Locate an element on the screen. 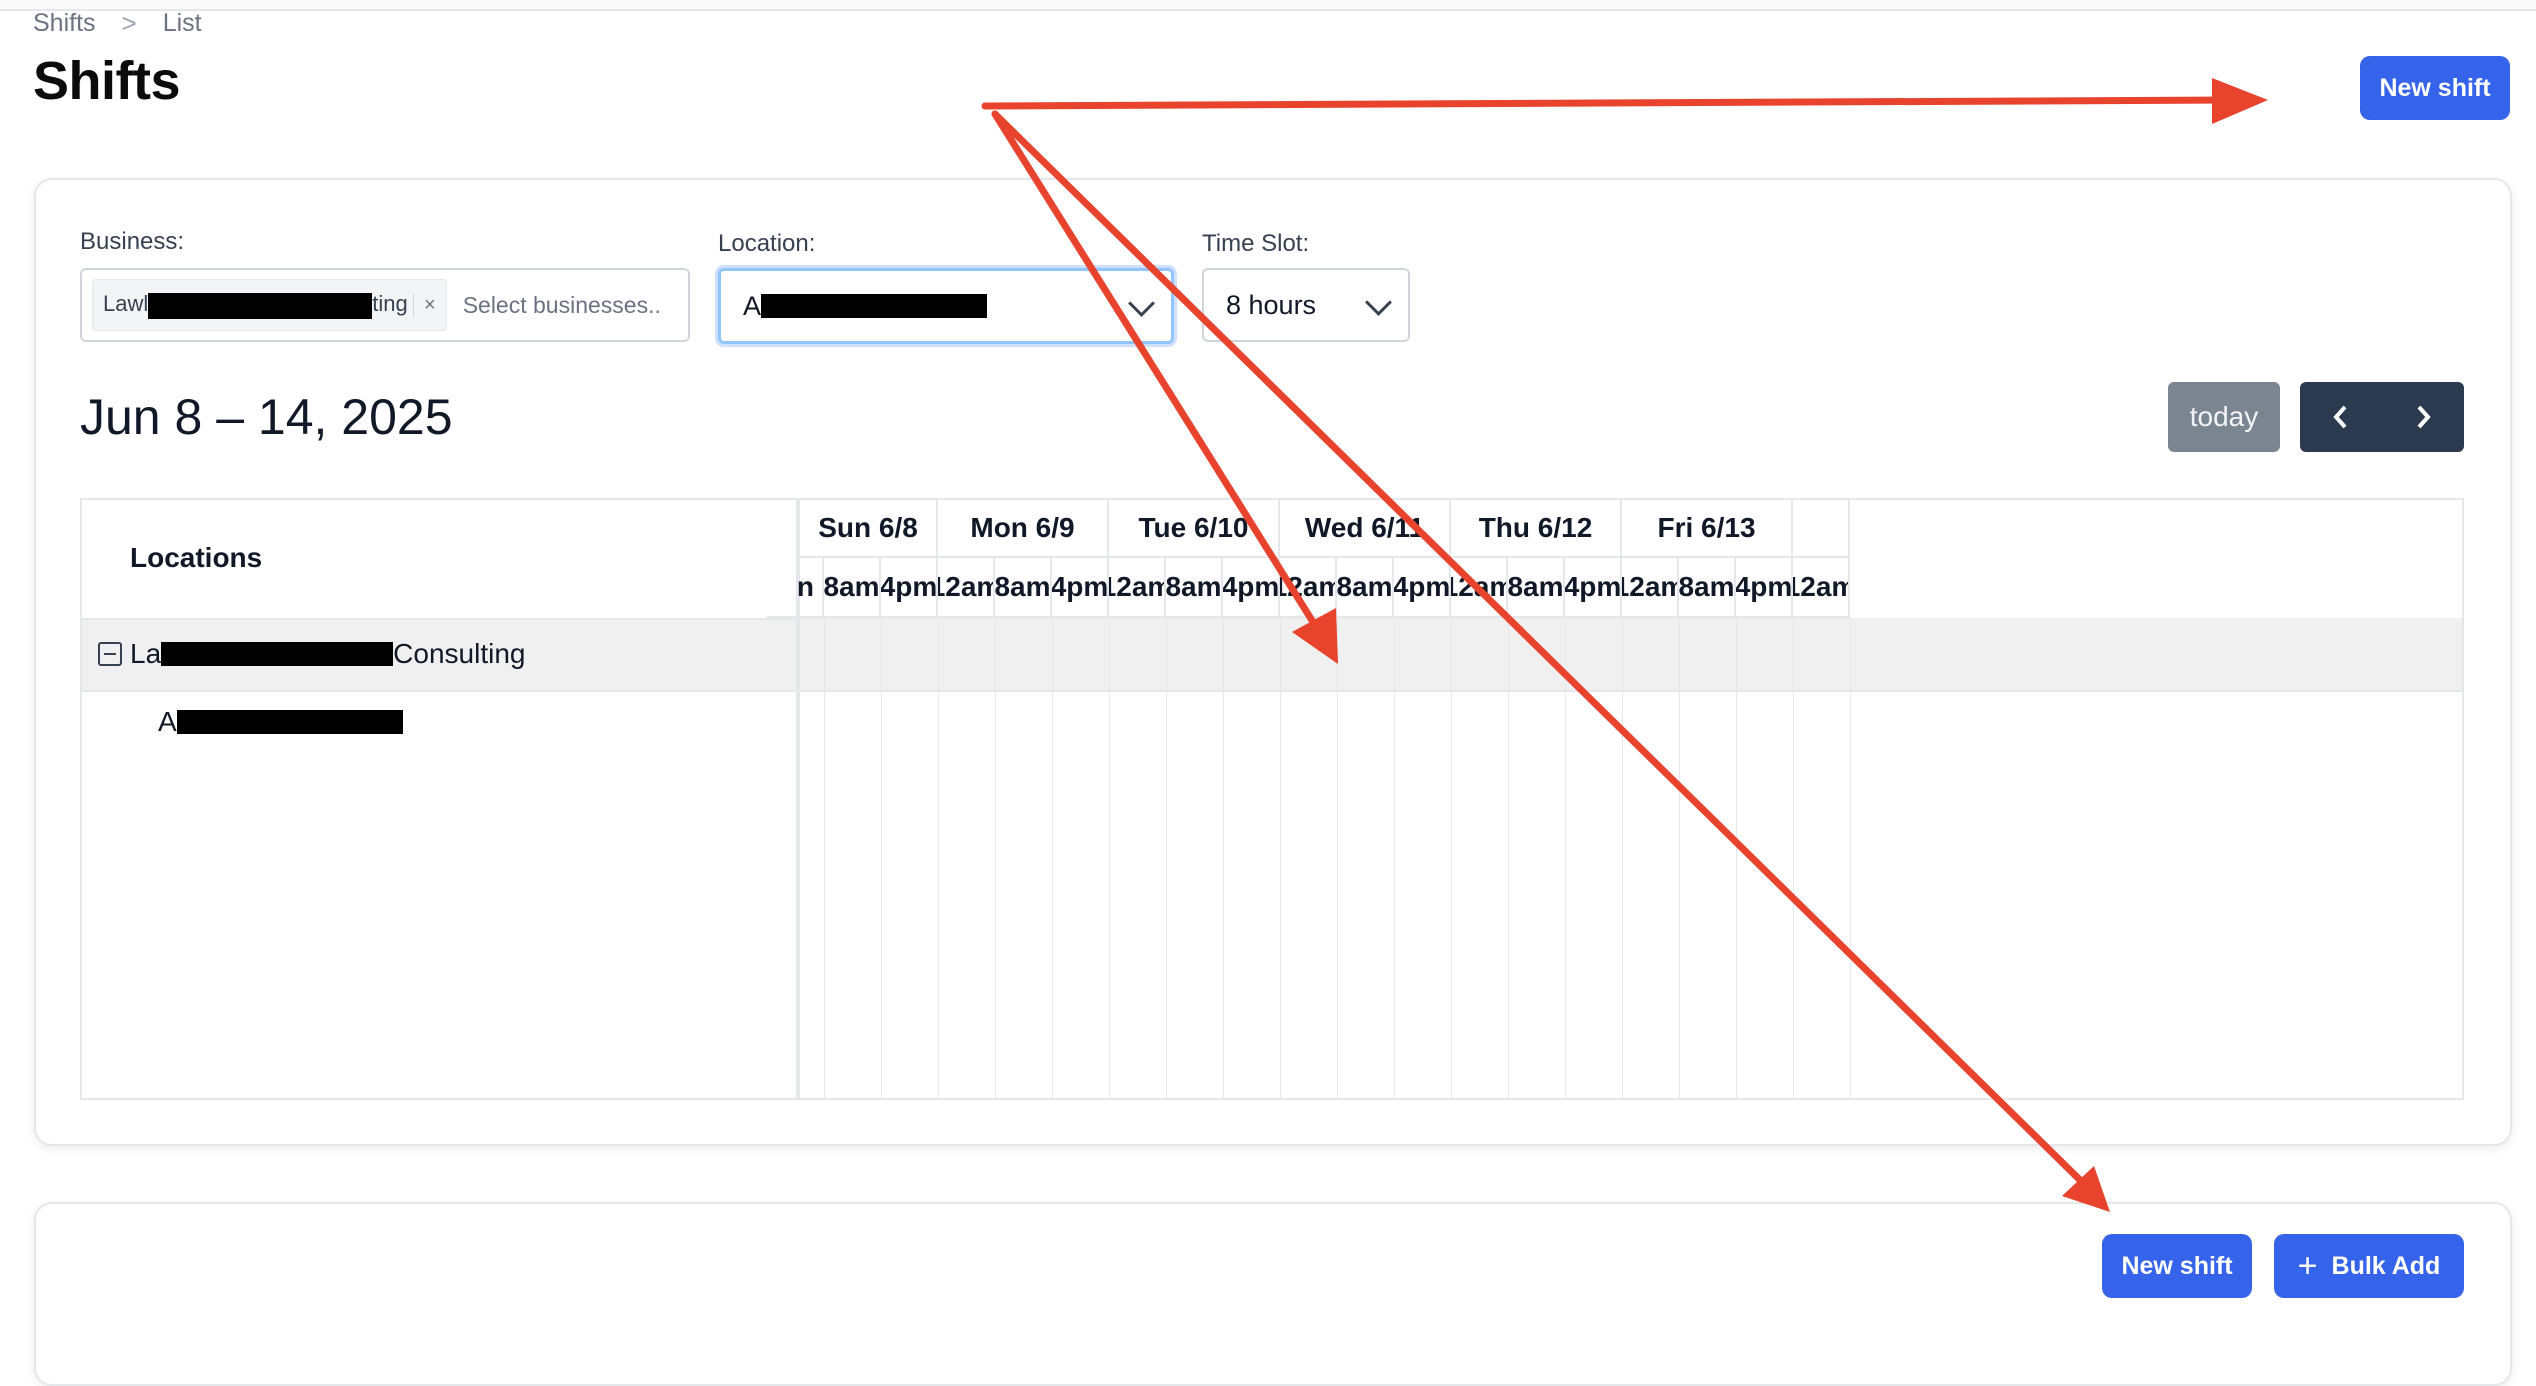 The height and width of the screenshot is (1386, 2536). new-shift-button-secondary: New shift is located at coordinates (2177, 1266).